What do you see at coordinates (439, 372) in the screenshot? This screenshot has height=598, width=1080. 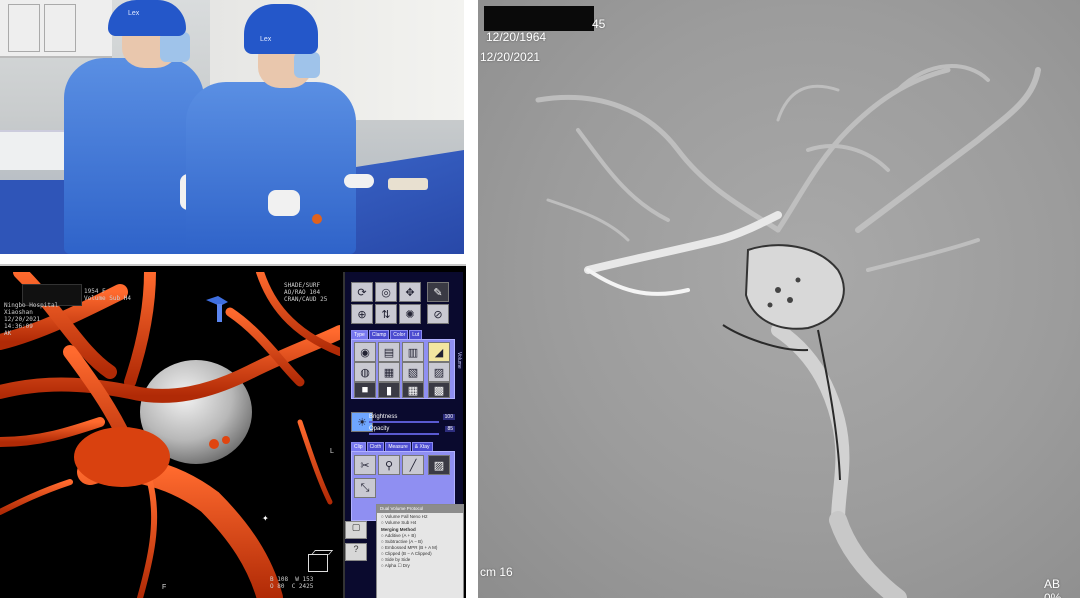 I see `render-mode-8-button: ▨` at bounding box center [439, 372].